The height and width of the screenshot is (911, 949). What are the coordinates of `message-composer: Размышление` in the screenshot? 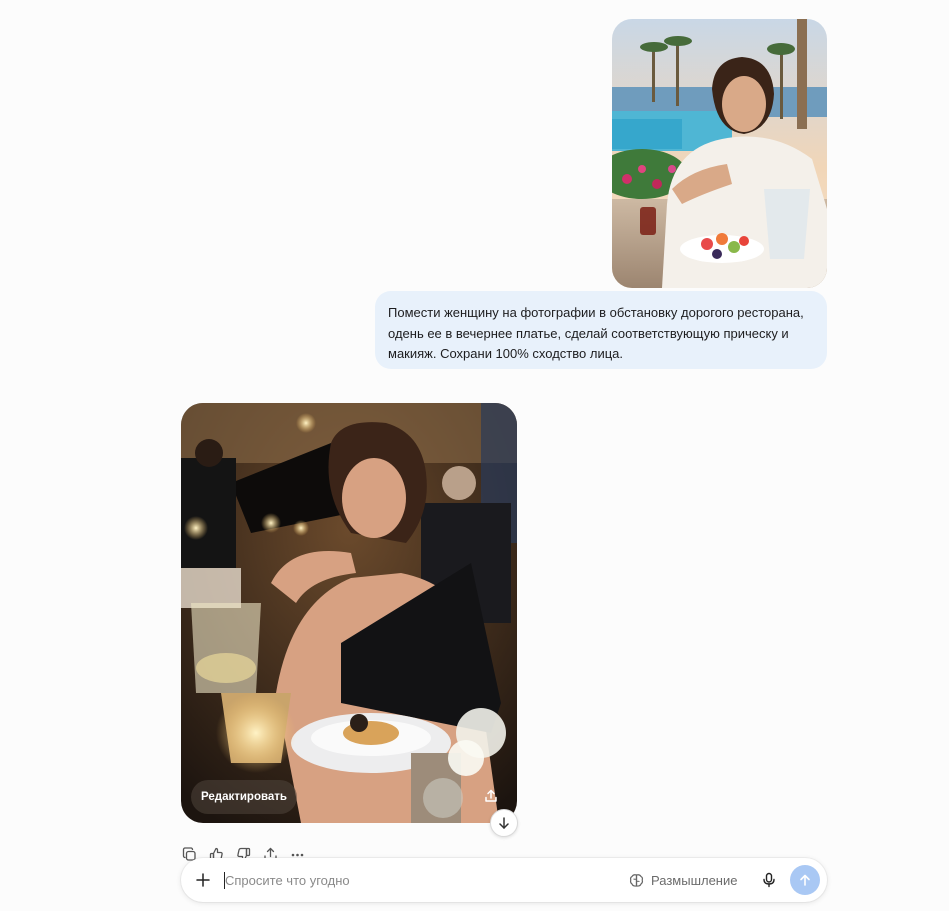 It's located at (504, 880).